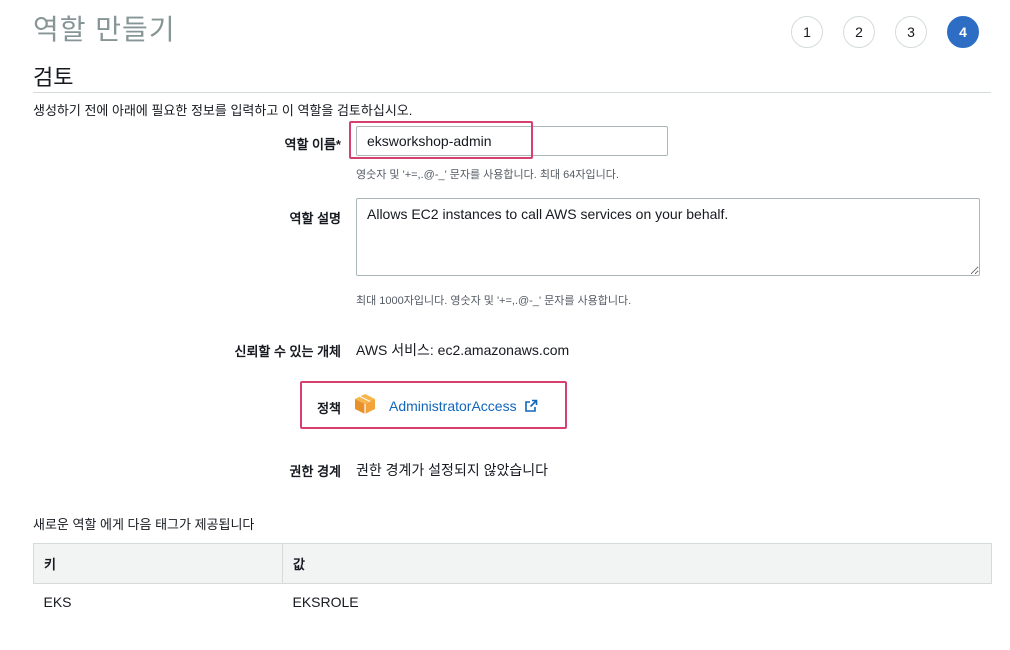 Image resolution: width=1010 pixels, height=650 pixels. Describe the element at coordinates (463, 350) in the screenshot. I see `trusted-entity-value: AWS 서비스: ec2.amazonaws.com` at that location.